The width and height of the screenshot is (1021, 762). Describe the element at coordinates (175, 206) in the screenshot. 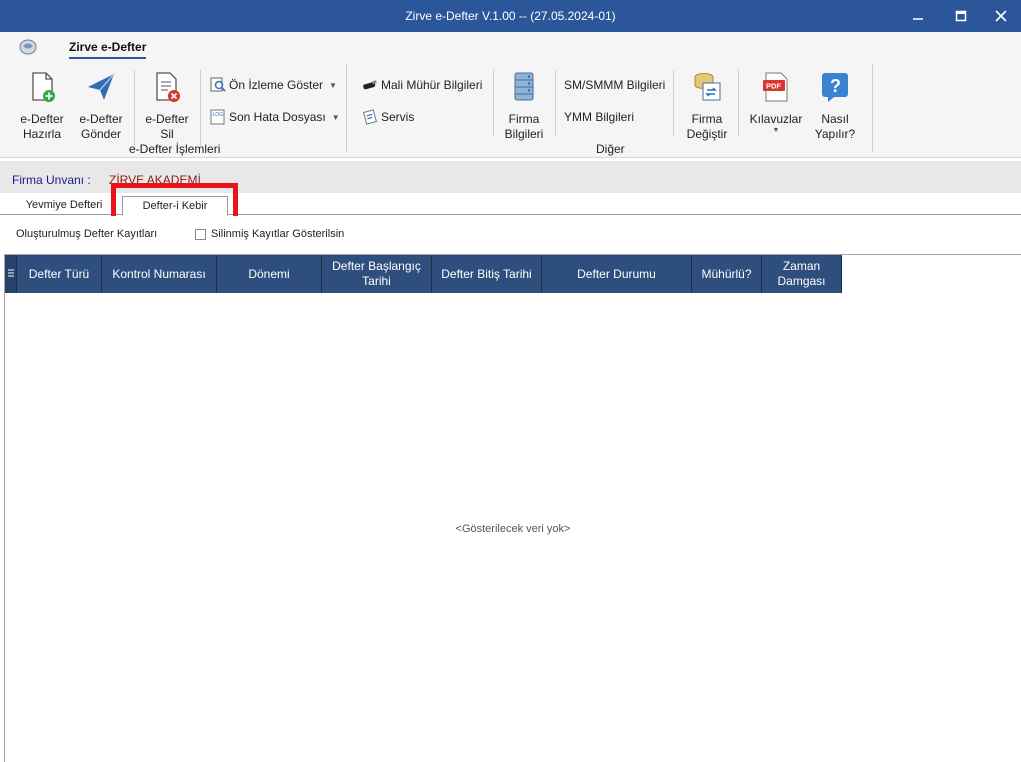

I see `tab-defter-i-kebir: Defter-i Kebir` at that location.